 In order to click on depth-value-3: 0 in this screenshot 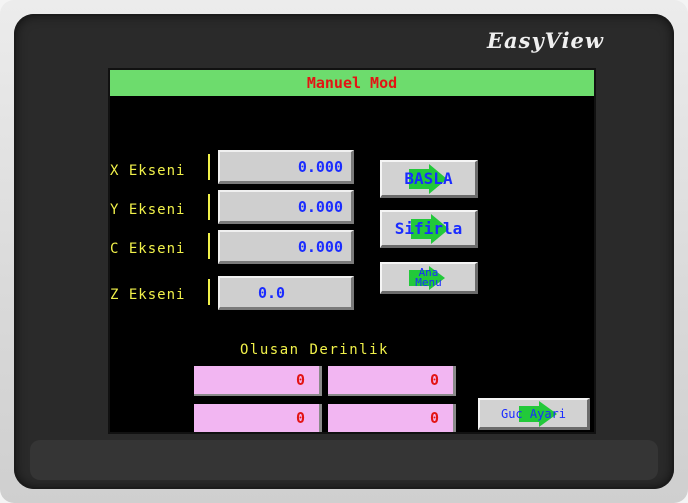, I will do `click(258, 418)`.